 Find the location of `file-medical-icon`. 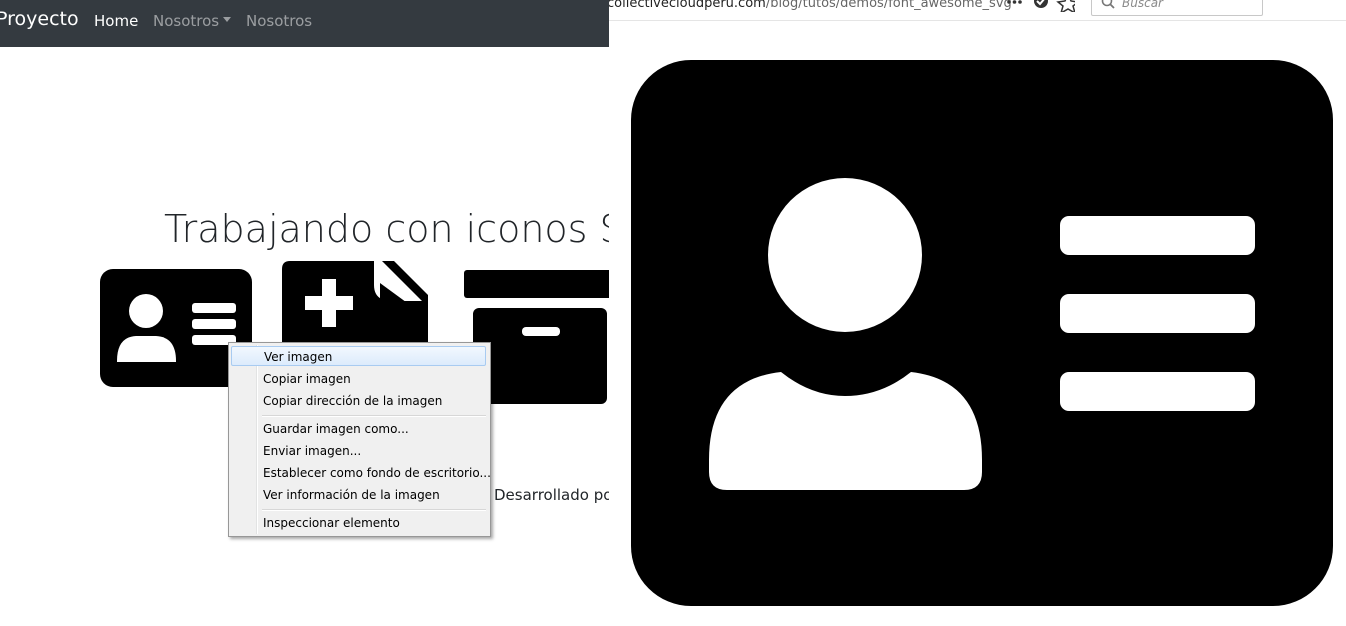

file-medical-icon is located at coordinates (355, 303).